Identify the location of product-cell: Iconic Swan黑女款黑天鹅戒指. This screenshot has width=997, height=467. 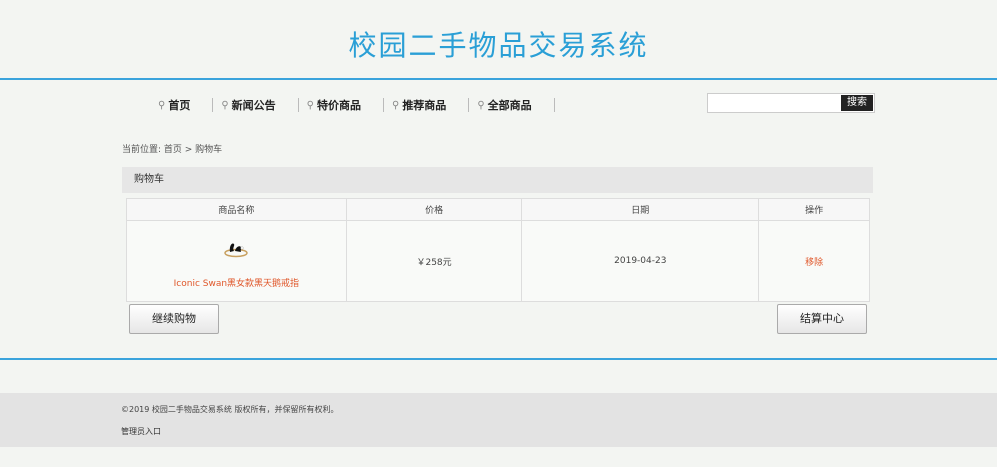
(236, 261).